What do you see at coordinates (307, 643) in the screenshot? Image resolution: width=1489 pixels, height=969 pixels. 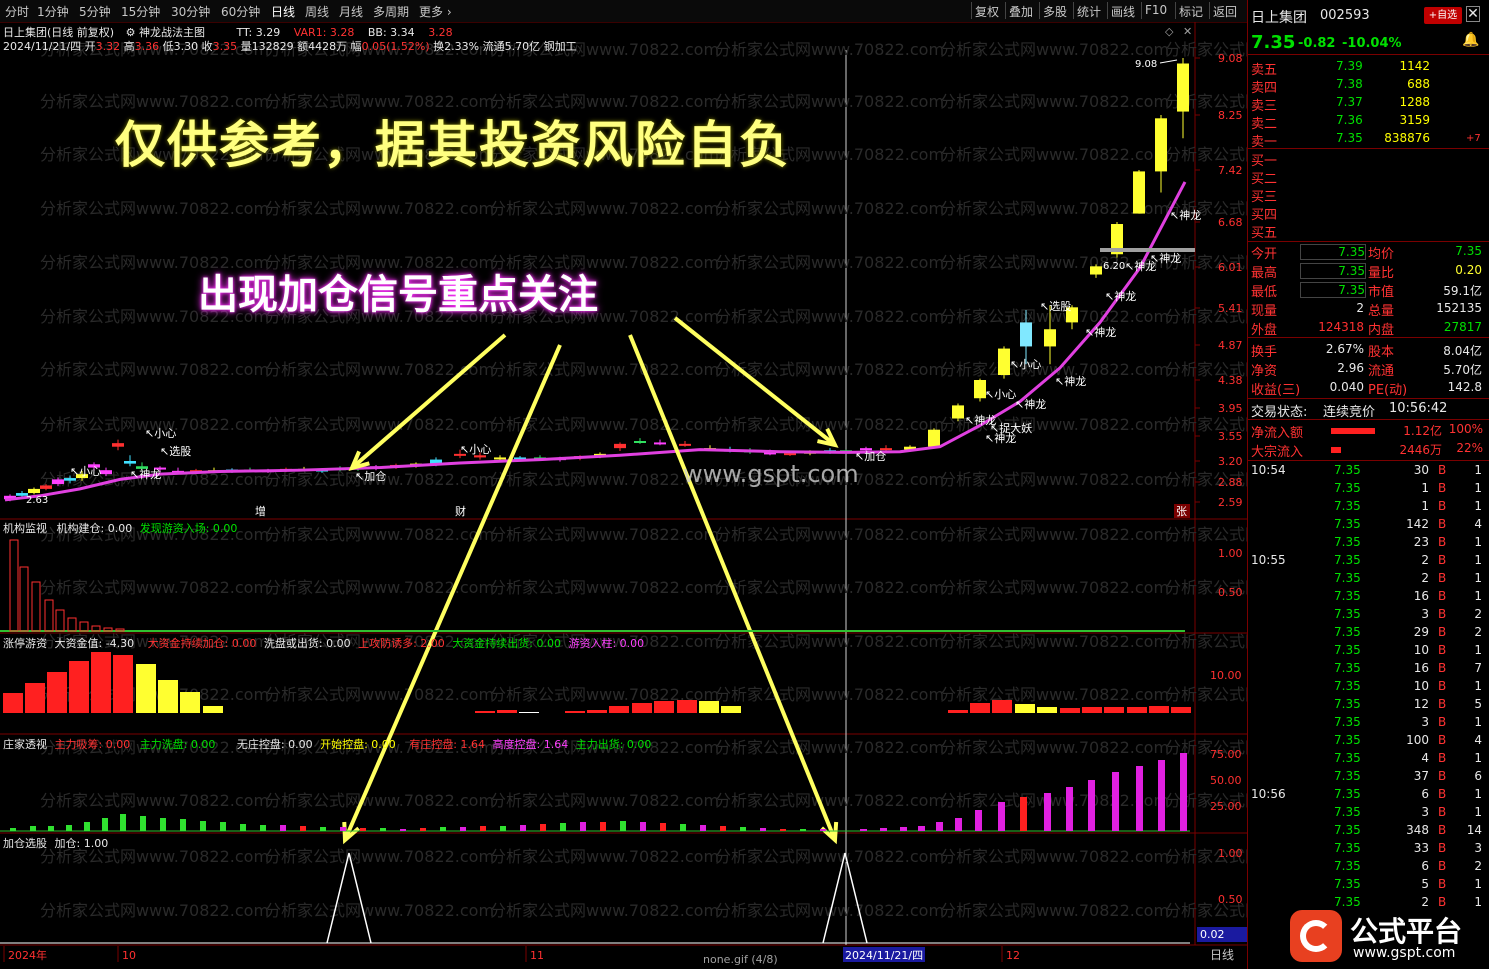 I see `limit-wash: 洗盘或出货: 0.00` at bounding box center [307, 643].